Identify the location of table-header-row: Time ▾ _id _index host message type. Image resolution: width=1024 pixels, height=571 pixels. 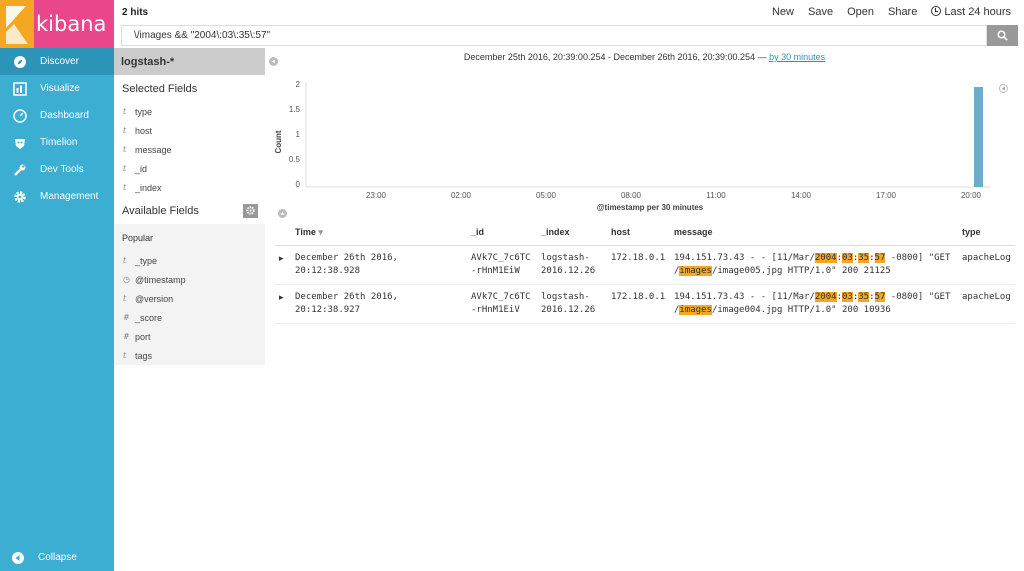
(645, 233).